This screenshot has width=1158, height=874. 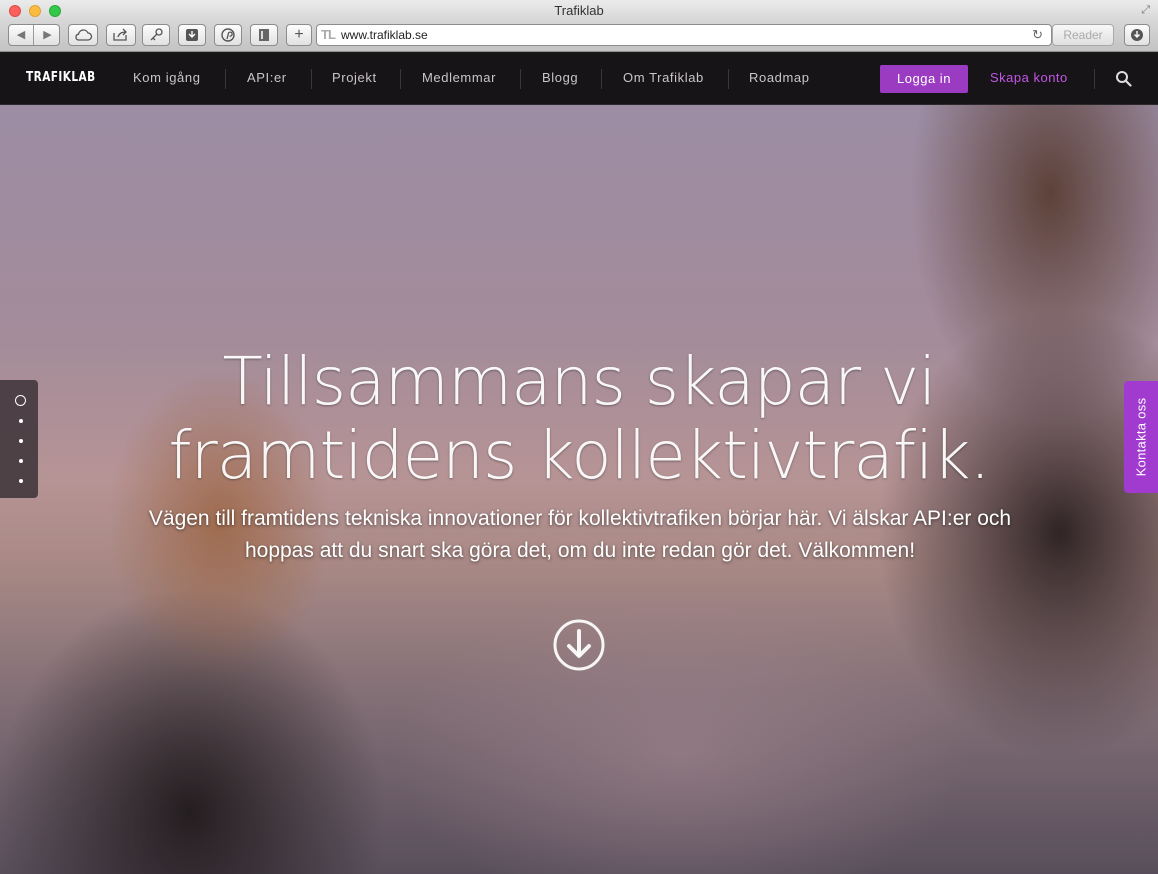 I want to click on slide-navigation, so click(x=19, y=439).